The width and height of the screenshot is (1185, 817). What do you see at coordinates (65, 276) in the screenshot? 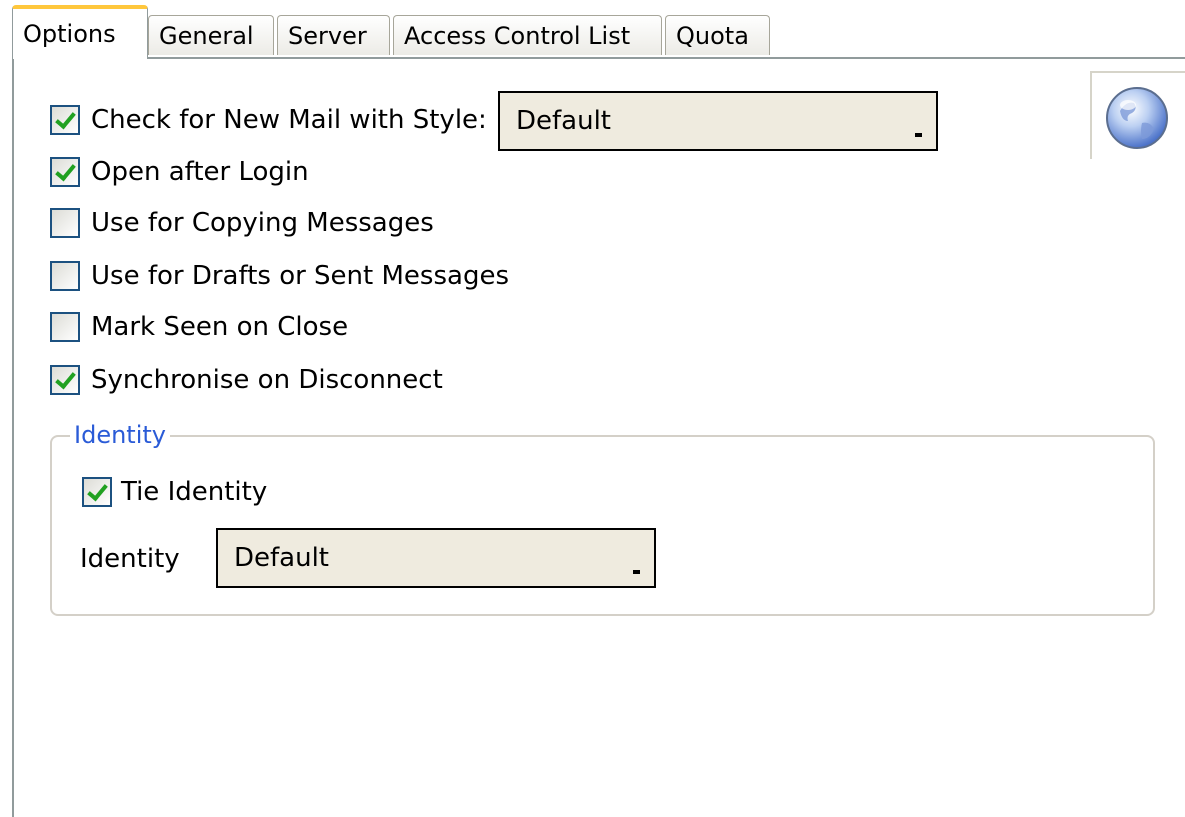
I see `use-for-drafts-box` at bounding box center [65, 276].